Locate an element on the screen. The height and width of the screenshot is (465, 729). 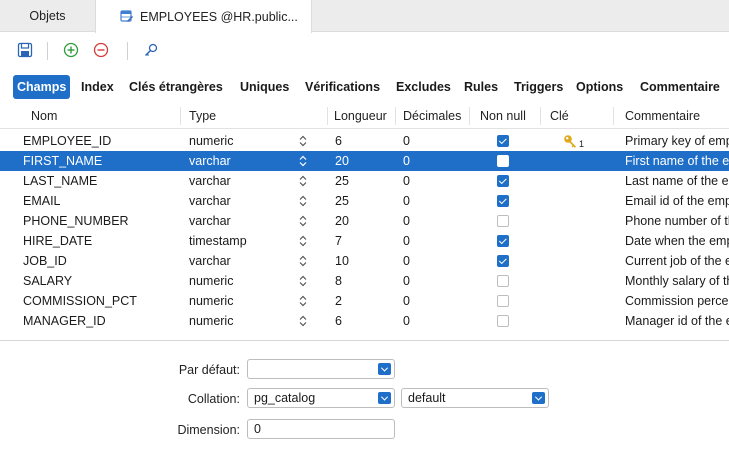
field-length-cell: 7 is located at coordinates (365, 241).